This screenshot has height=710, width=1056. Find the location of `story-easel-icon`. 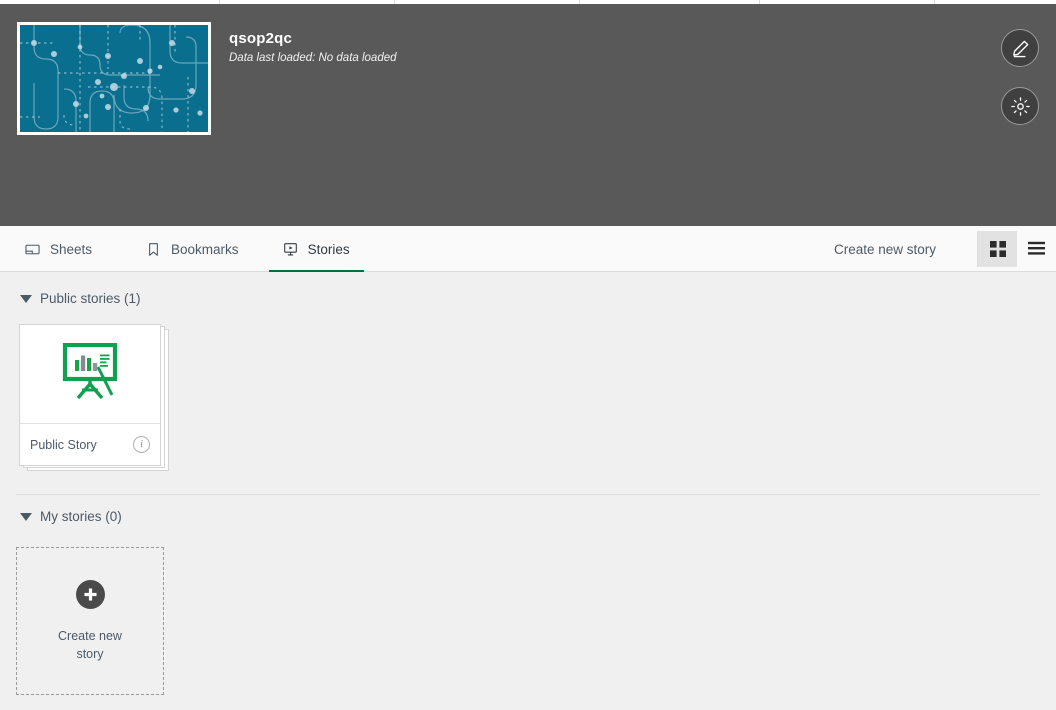

story-easel-icon is located at coordinates (90, 374).